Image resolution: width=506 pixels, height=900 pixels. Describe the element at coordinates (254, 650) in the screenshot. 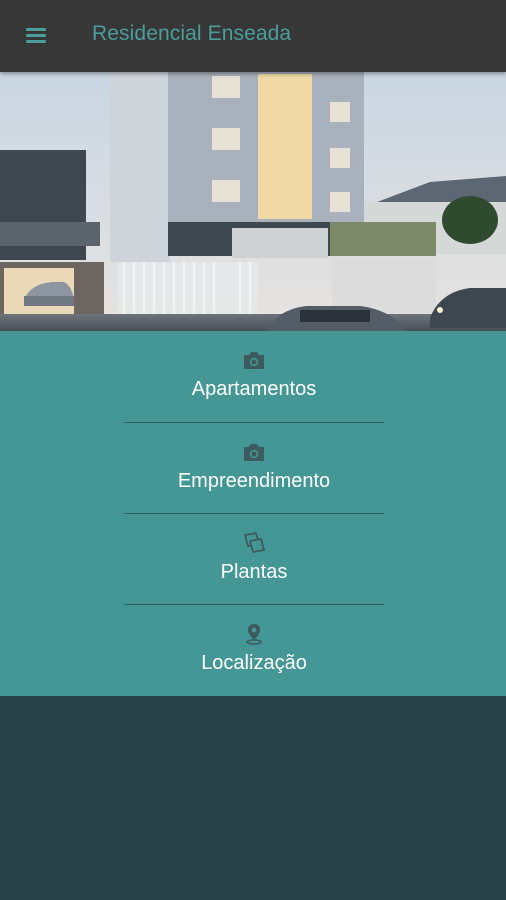

I see `menu-item-localizacao: Localização` at that location.